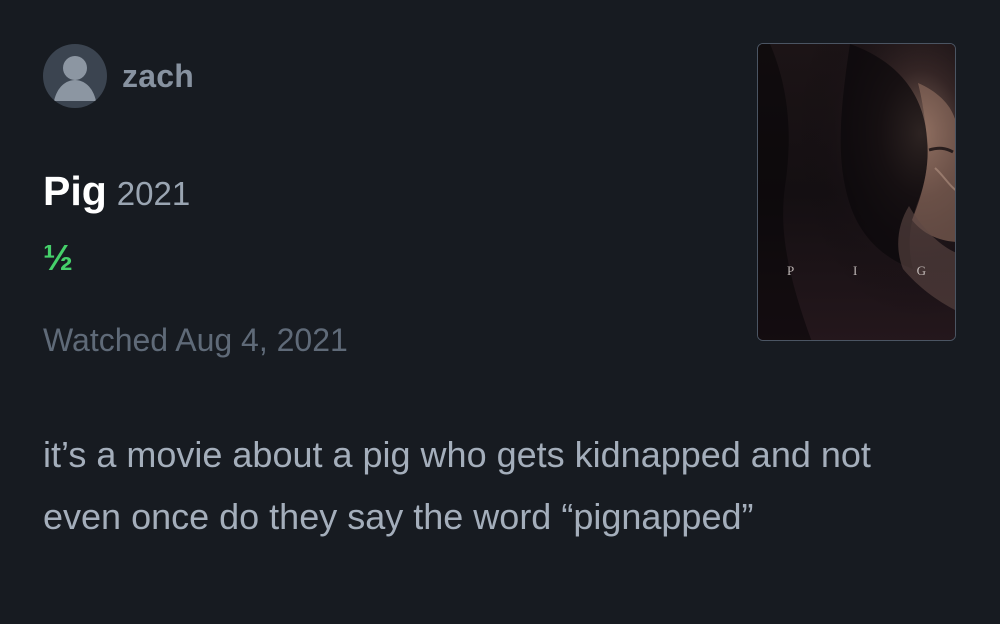 This screenshot has width=1000, height=624. I want to click on poster-title: P I G, so click(870, 270).